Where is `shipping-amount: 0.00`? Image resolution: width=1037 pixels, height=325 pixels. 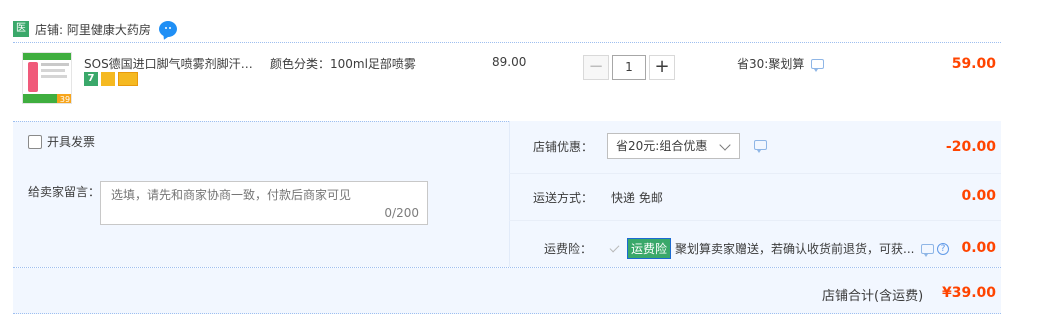
shipping-amount: 0.00 is located at coordinates (978, 196).